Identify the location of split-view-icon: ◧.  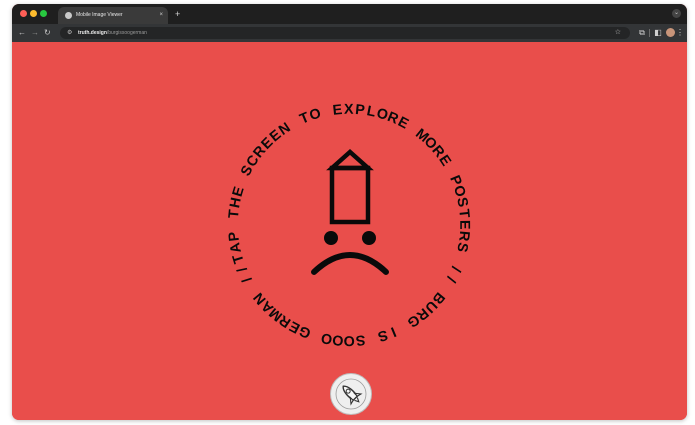
(658, 32).